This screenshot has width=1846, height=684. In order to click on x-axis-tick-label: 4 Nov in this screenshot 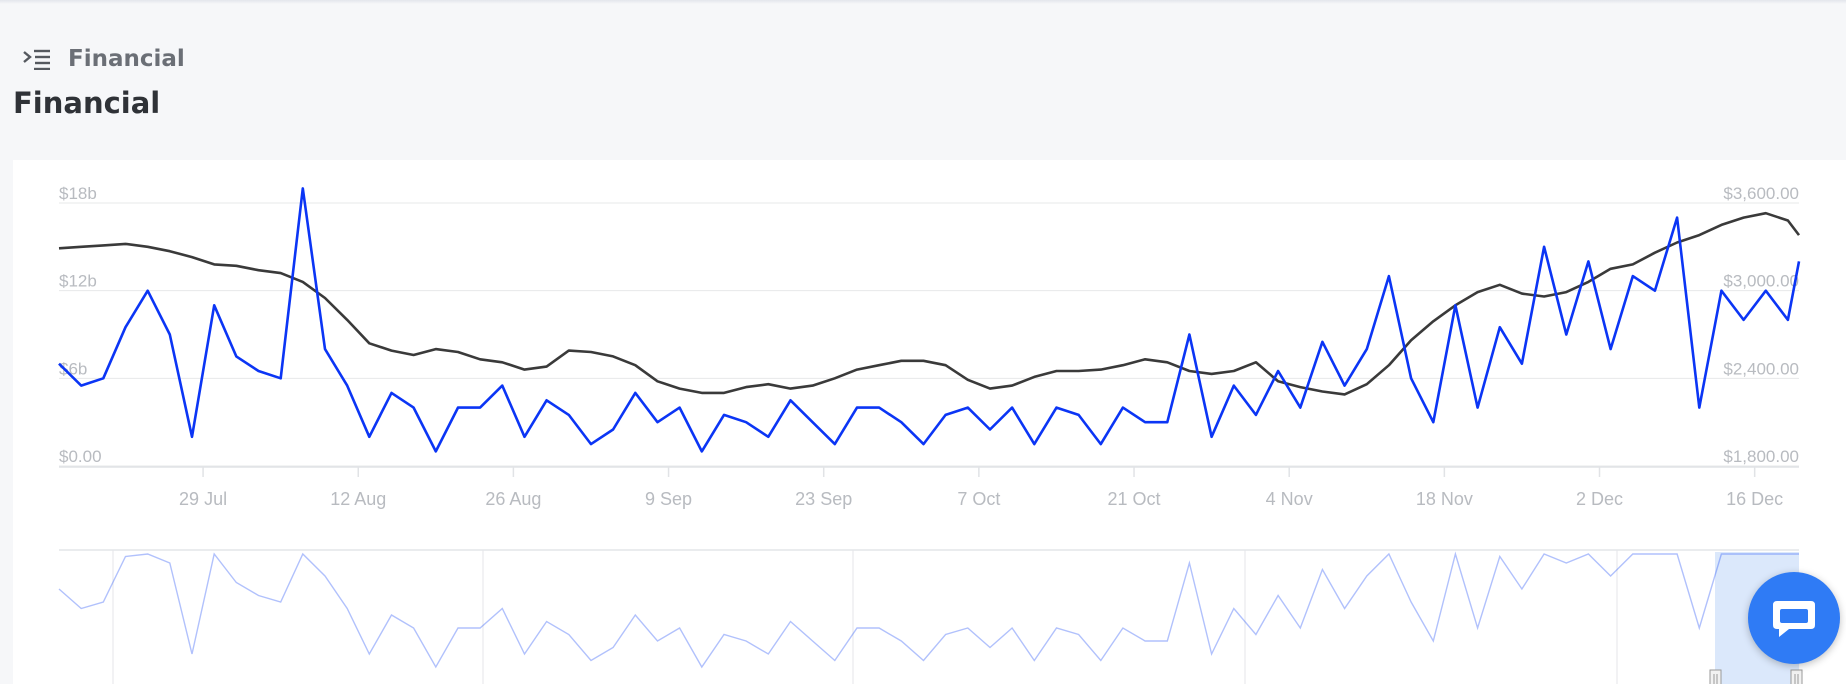, I will do `click(1289, 499)`.